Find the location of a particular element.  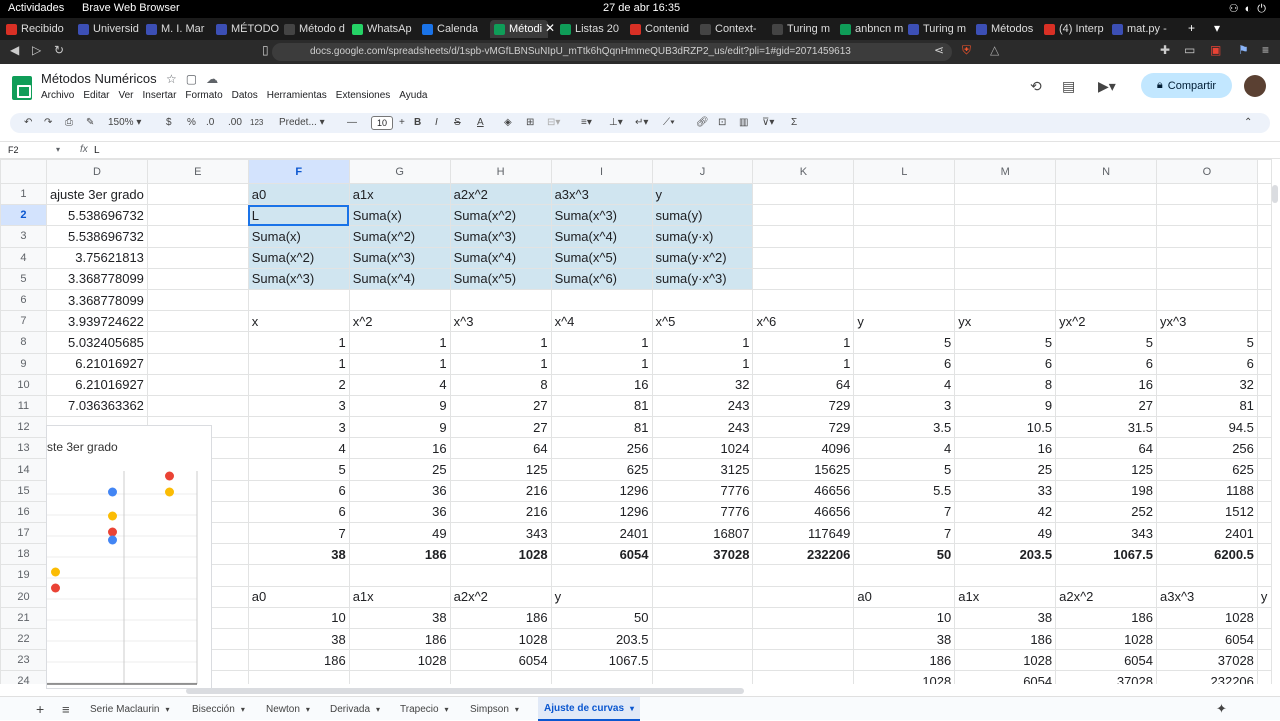

menu-item-editar: Editar is located at coordinates (96, 95).